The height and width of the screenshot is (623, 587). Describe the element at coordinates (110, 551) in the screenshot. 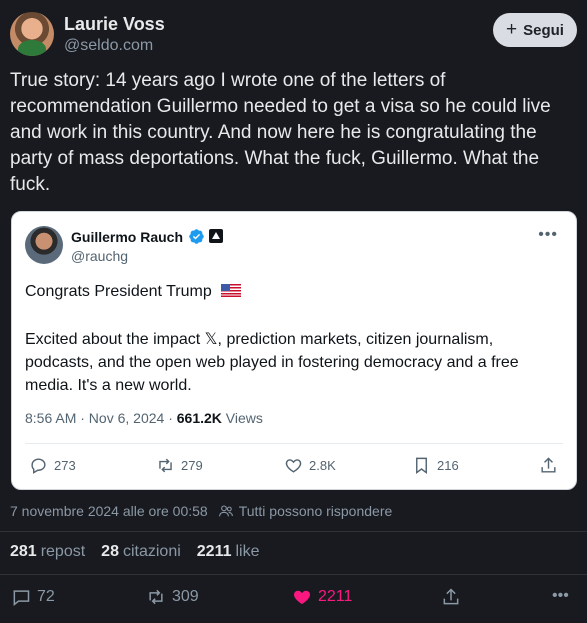

I see `quotes-count: 28` at that location.